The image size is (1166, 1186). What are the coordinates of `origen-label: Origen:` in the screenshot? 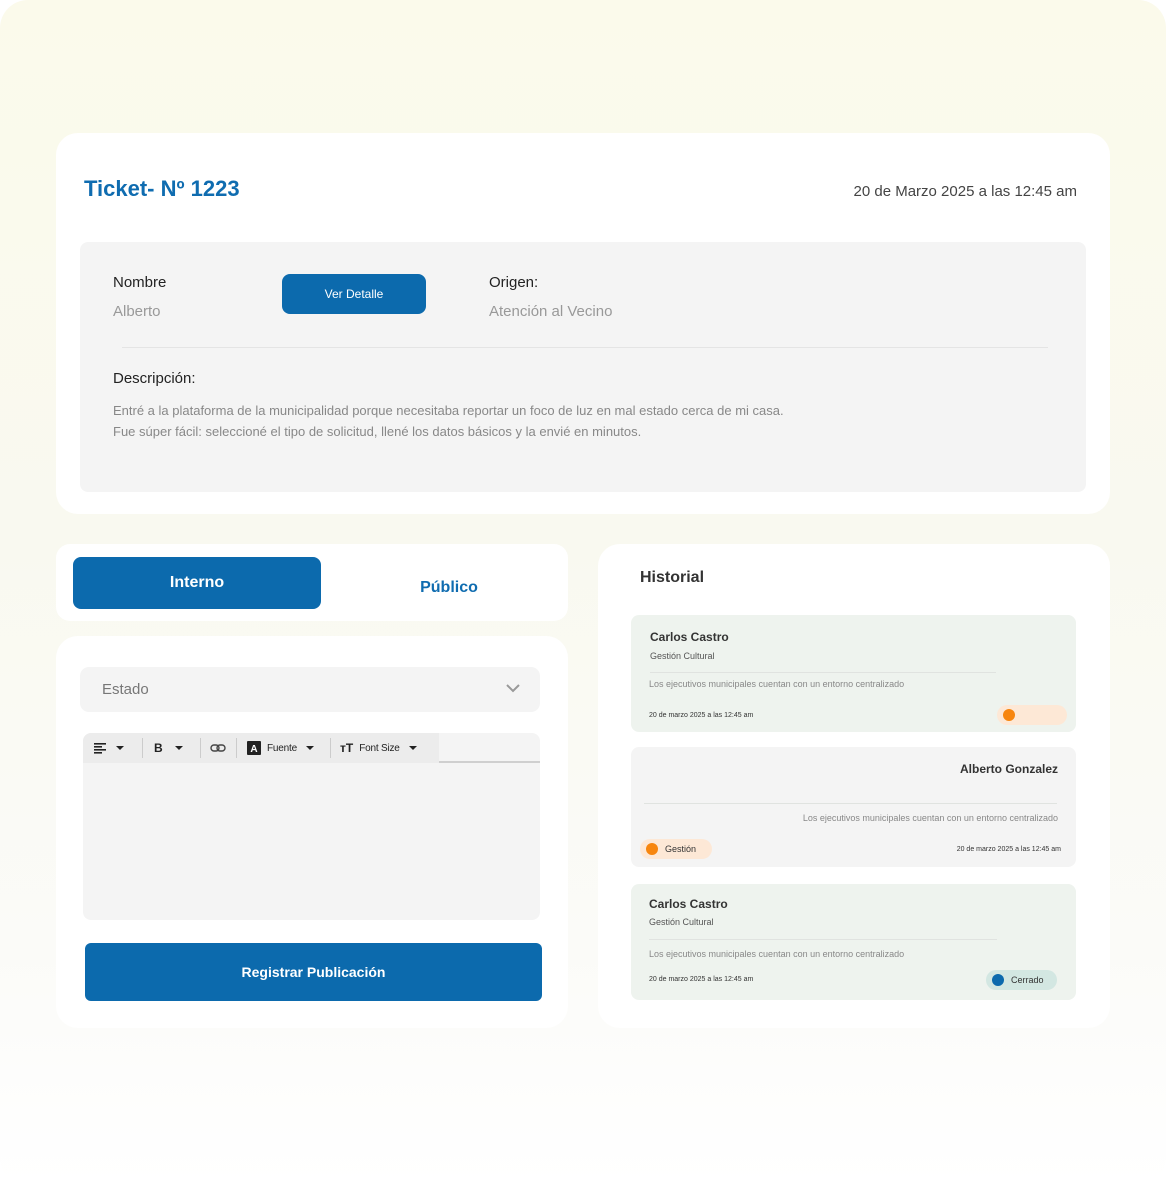 It's located at (514, 282).